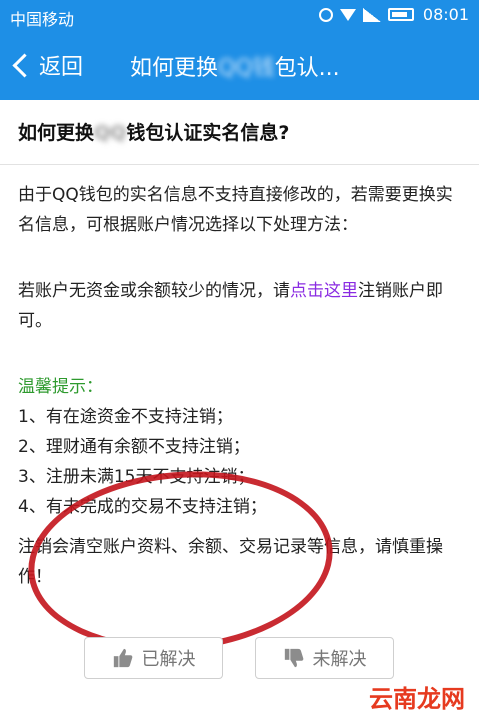 Image resolution: width=479 pixels, height=728 pixels. I want to click on wifi-icon, so click(347, 14).